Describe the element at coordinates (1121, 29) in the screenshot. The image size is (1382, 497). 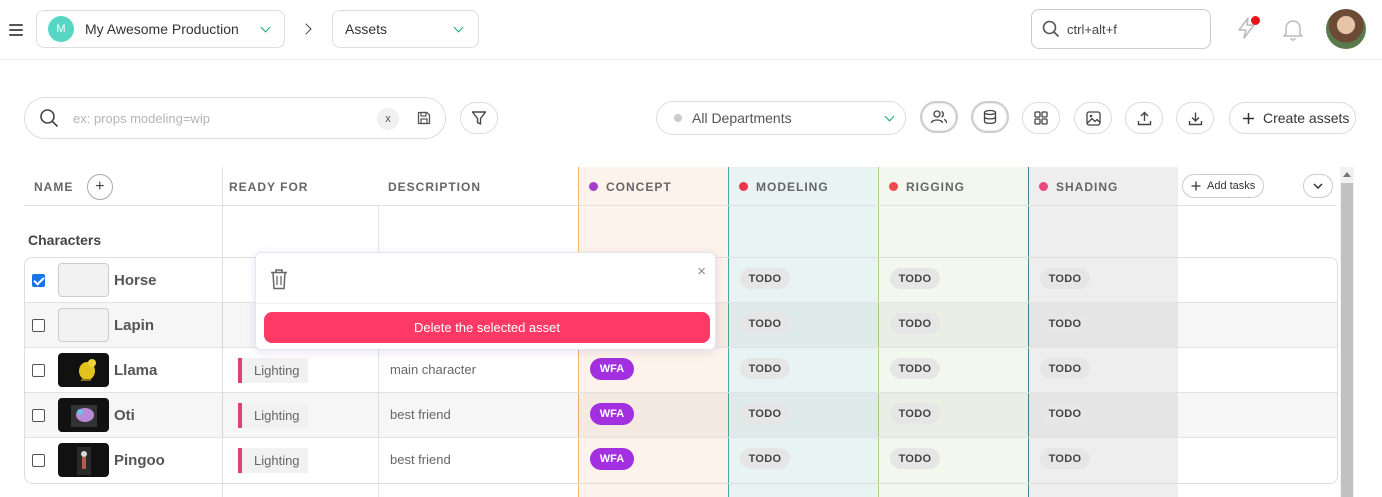
I see `global-search-input: ctrl+alt+f` at that location.